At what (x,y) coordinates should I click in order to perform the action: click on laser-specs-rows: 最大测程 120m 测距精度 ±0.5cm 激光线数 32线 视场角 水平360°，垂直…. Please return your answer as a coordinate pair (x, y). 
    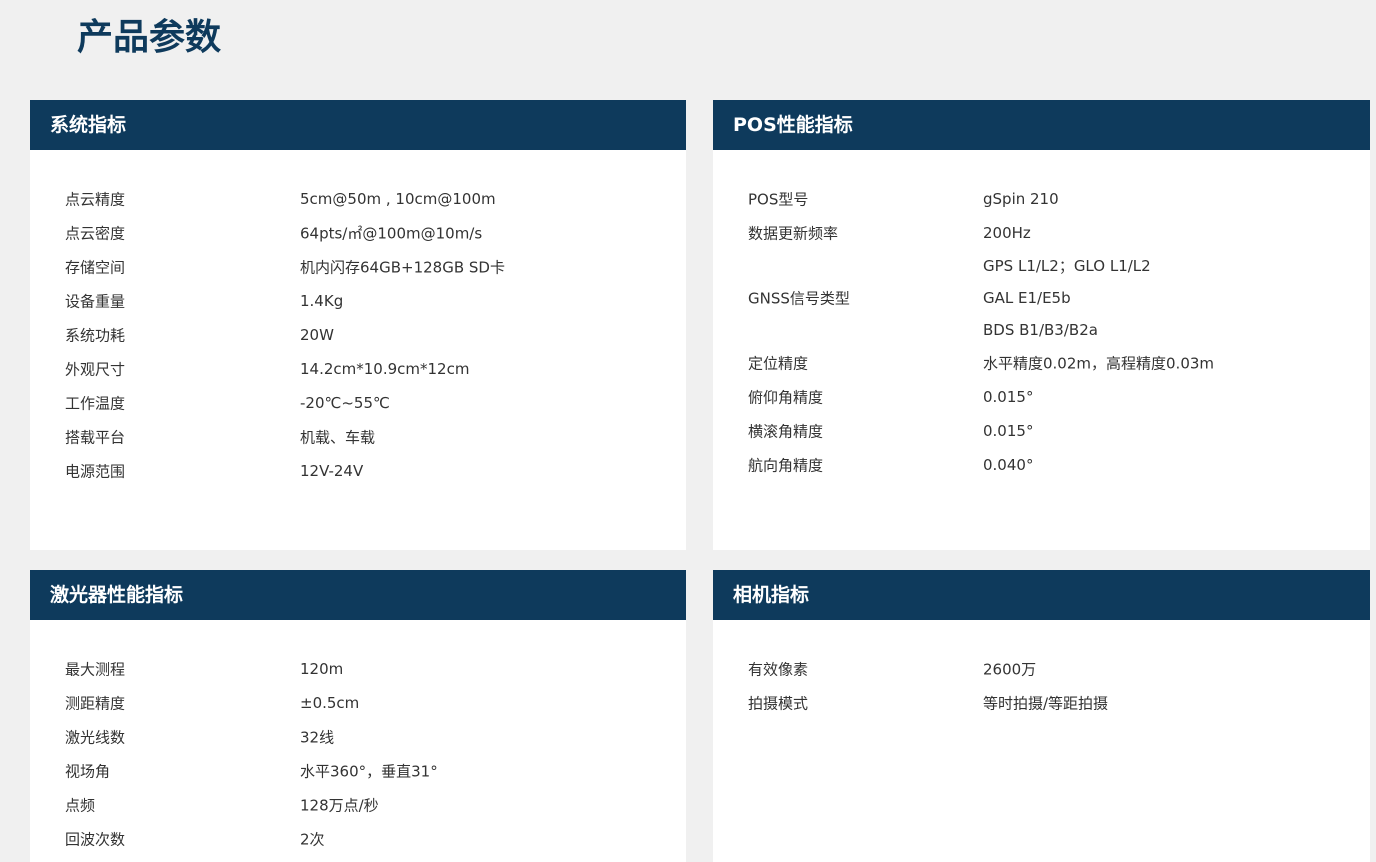
    Looking at the image, I should click on (358, 738).